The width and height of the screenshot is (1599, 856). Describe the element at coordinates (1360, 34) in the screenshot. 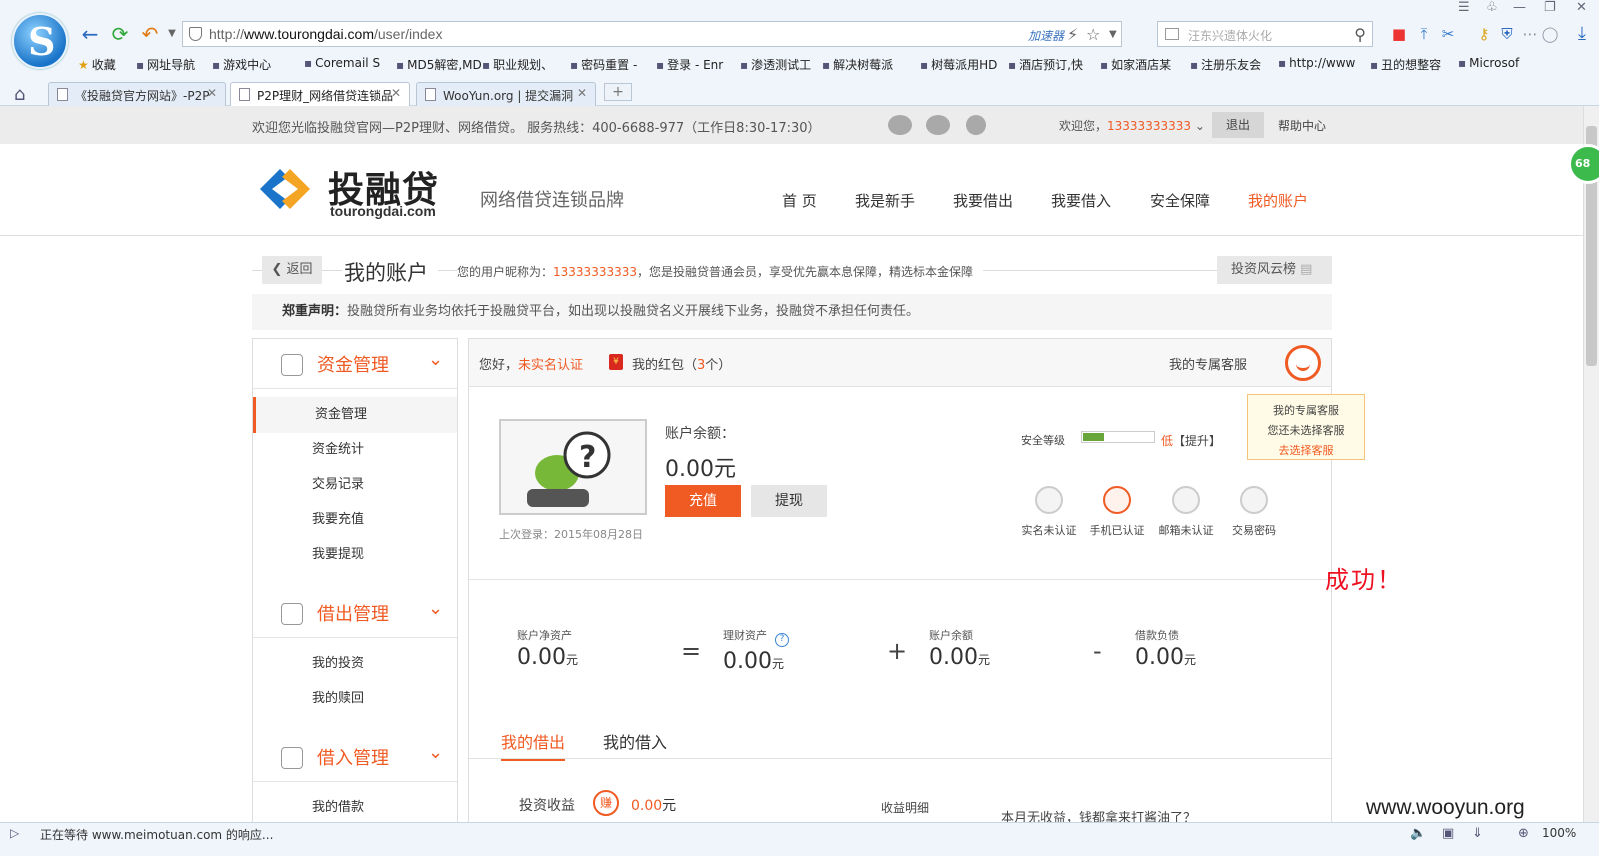

I see `search-icon: ⚲` at that location.